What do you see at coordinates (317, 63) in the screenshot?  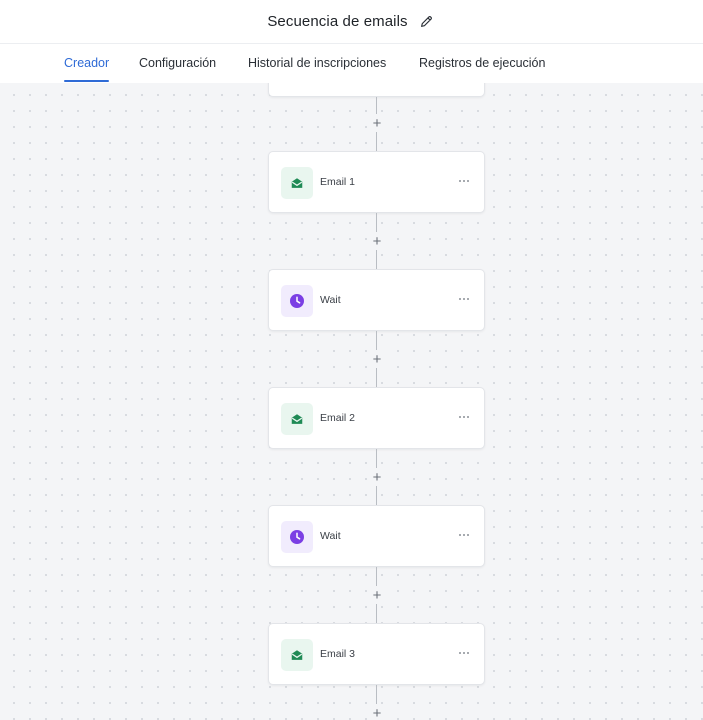 I see `tab-historial-inscripciones: Historial de inscripciones` at bounding box center [317, 63].